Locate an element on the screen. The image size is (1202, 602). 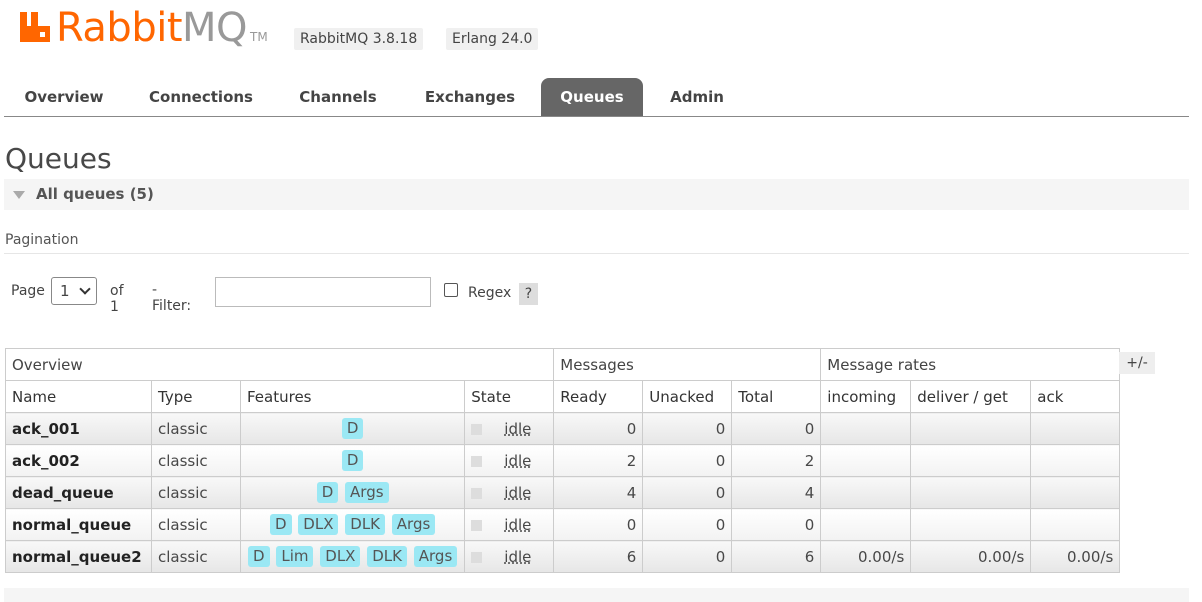
rabbit-logo-icon is located at coordinates (35, 27).